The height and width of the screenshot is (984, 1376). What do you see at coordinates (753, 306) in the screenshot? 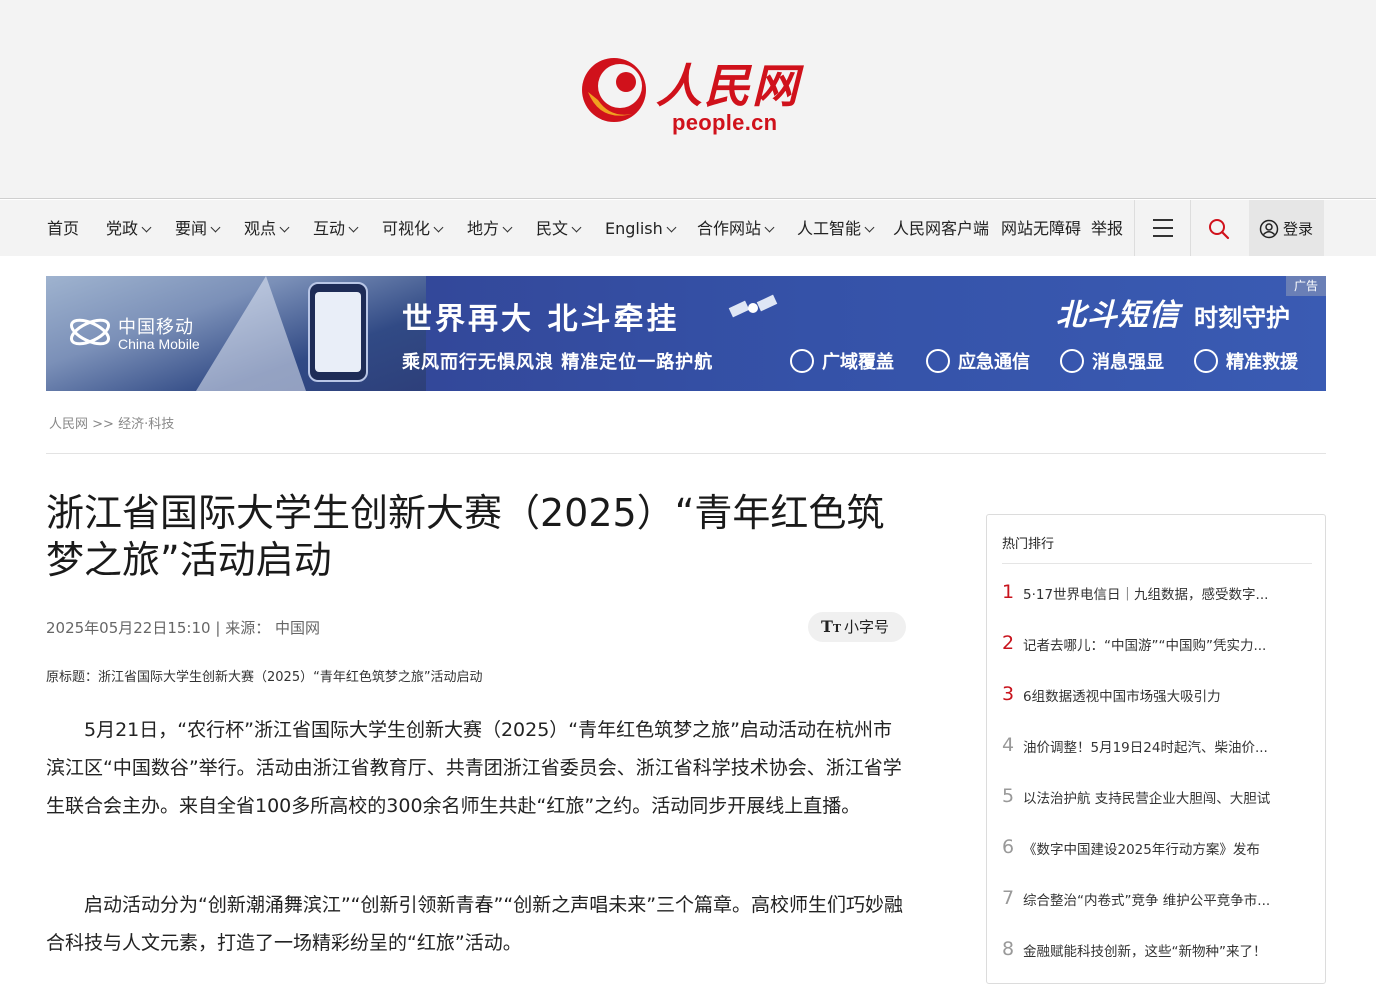
I see `satellite-icon` at bounding box center [753, 306].